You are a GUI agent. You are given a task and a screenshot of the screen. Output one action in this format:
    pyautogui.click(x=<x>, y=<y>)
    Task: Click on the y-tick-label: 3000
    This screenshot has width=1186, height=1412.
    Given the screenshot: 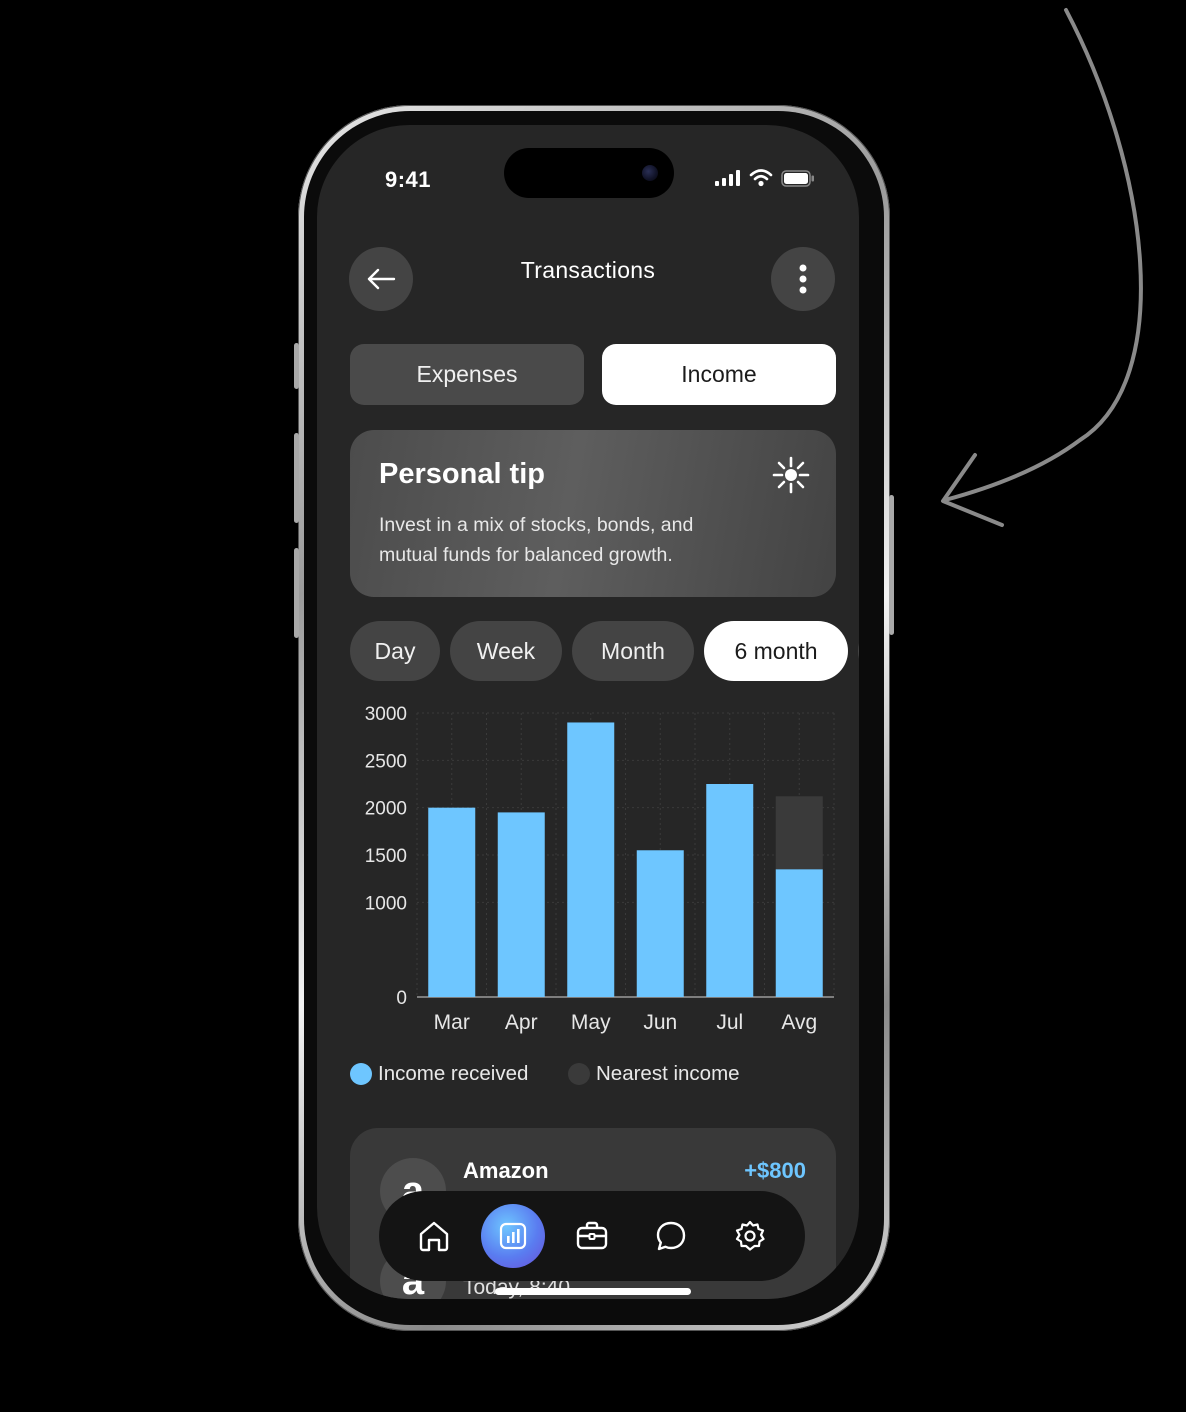 What is the action you would take?
    pyautogui.click(x=386, y=714)
    